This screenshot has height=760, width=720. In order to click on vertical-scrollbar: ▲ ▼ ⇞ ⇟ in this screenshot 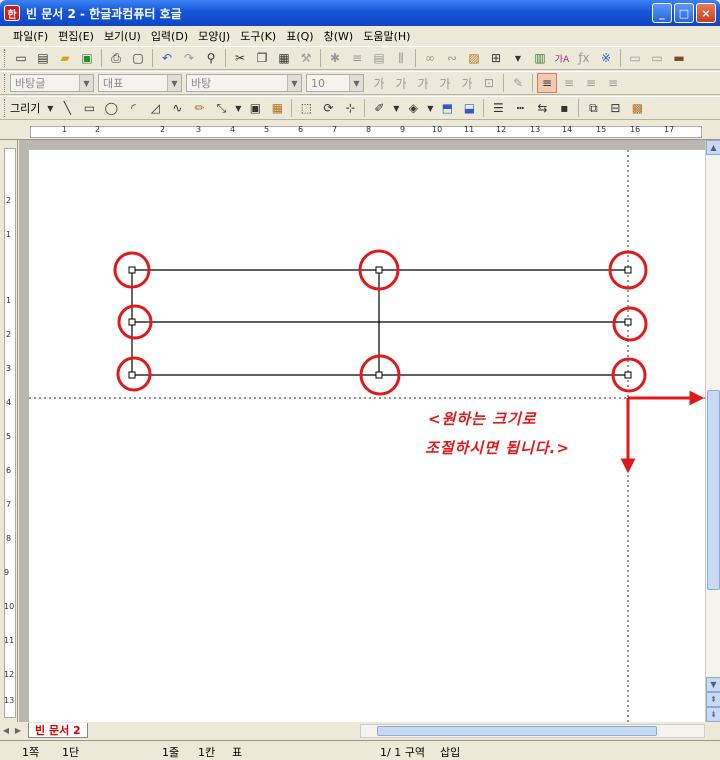, I will do `click(712, 431)`.